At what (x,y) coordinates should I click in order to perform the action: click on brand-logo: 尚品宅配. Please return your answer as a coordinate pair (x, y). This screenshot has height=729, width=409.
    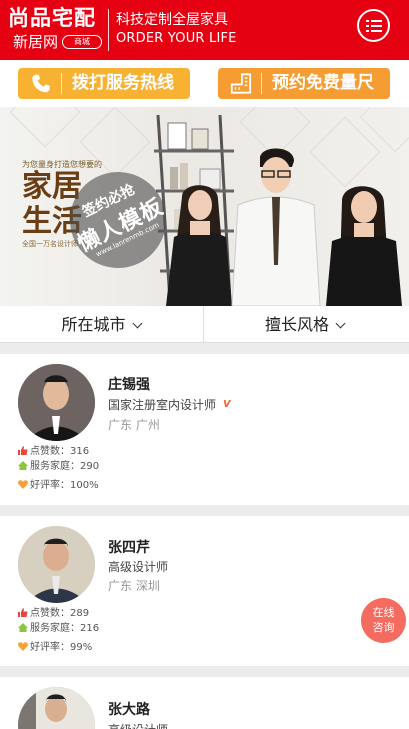
    Looking at the image, I should click on (52, 18).